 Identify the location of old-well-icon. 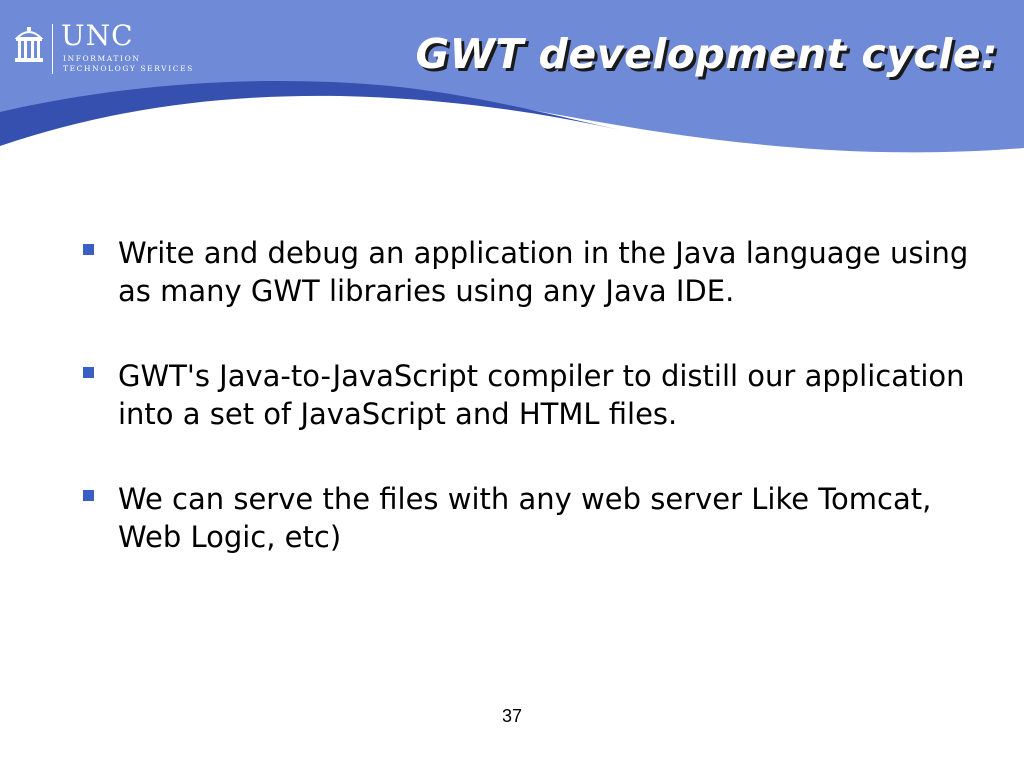
(29, 44).